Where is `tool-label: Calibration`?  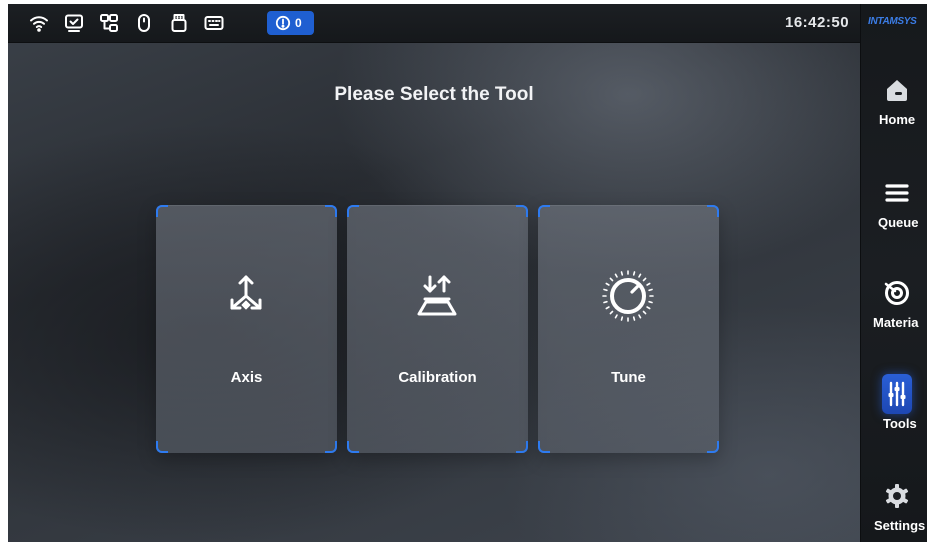 tool-label: Calibration is located at coordinates (437, 377).